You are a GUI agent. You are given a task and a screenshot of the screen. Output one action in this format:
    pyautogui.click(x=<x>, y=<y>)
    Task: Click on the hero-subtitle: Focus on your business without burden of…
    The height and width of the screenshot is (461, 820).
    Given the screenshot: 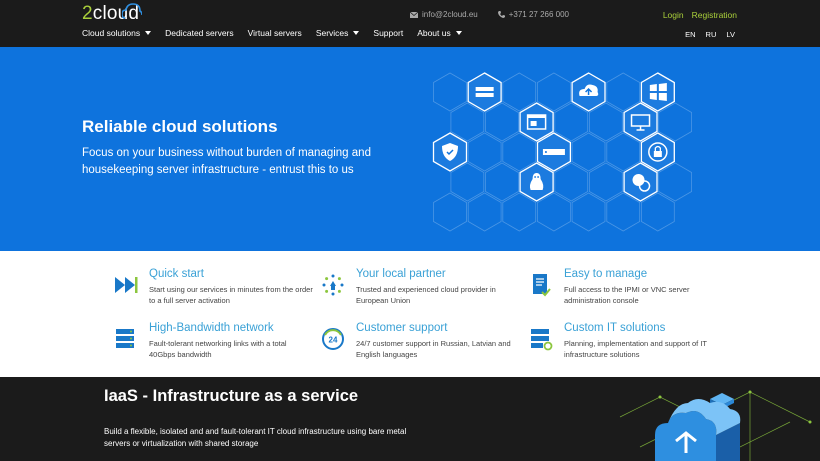 What is the action you would take?
    pyautogui.click(x=226, y=161)
    